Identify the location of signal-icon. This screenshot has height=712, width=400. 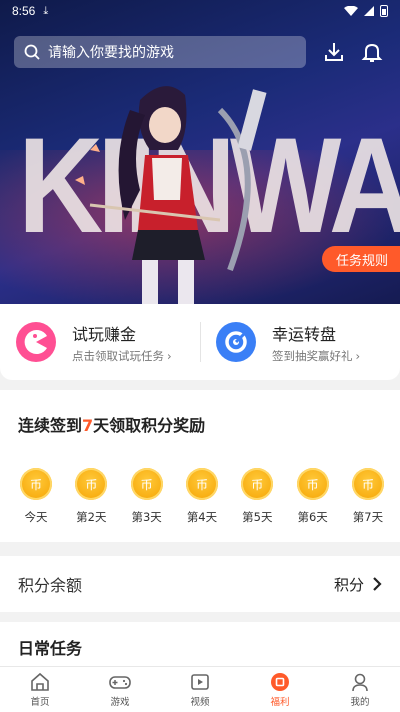
(369, 11).